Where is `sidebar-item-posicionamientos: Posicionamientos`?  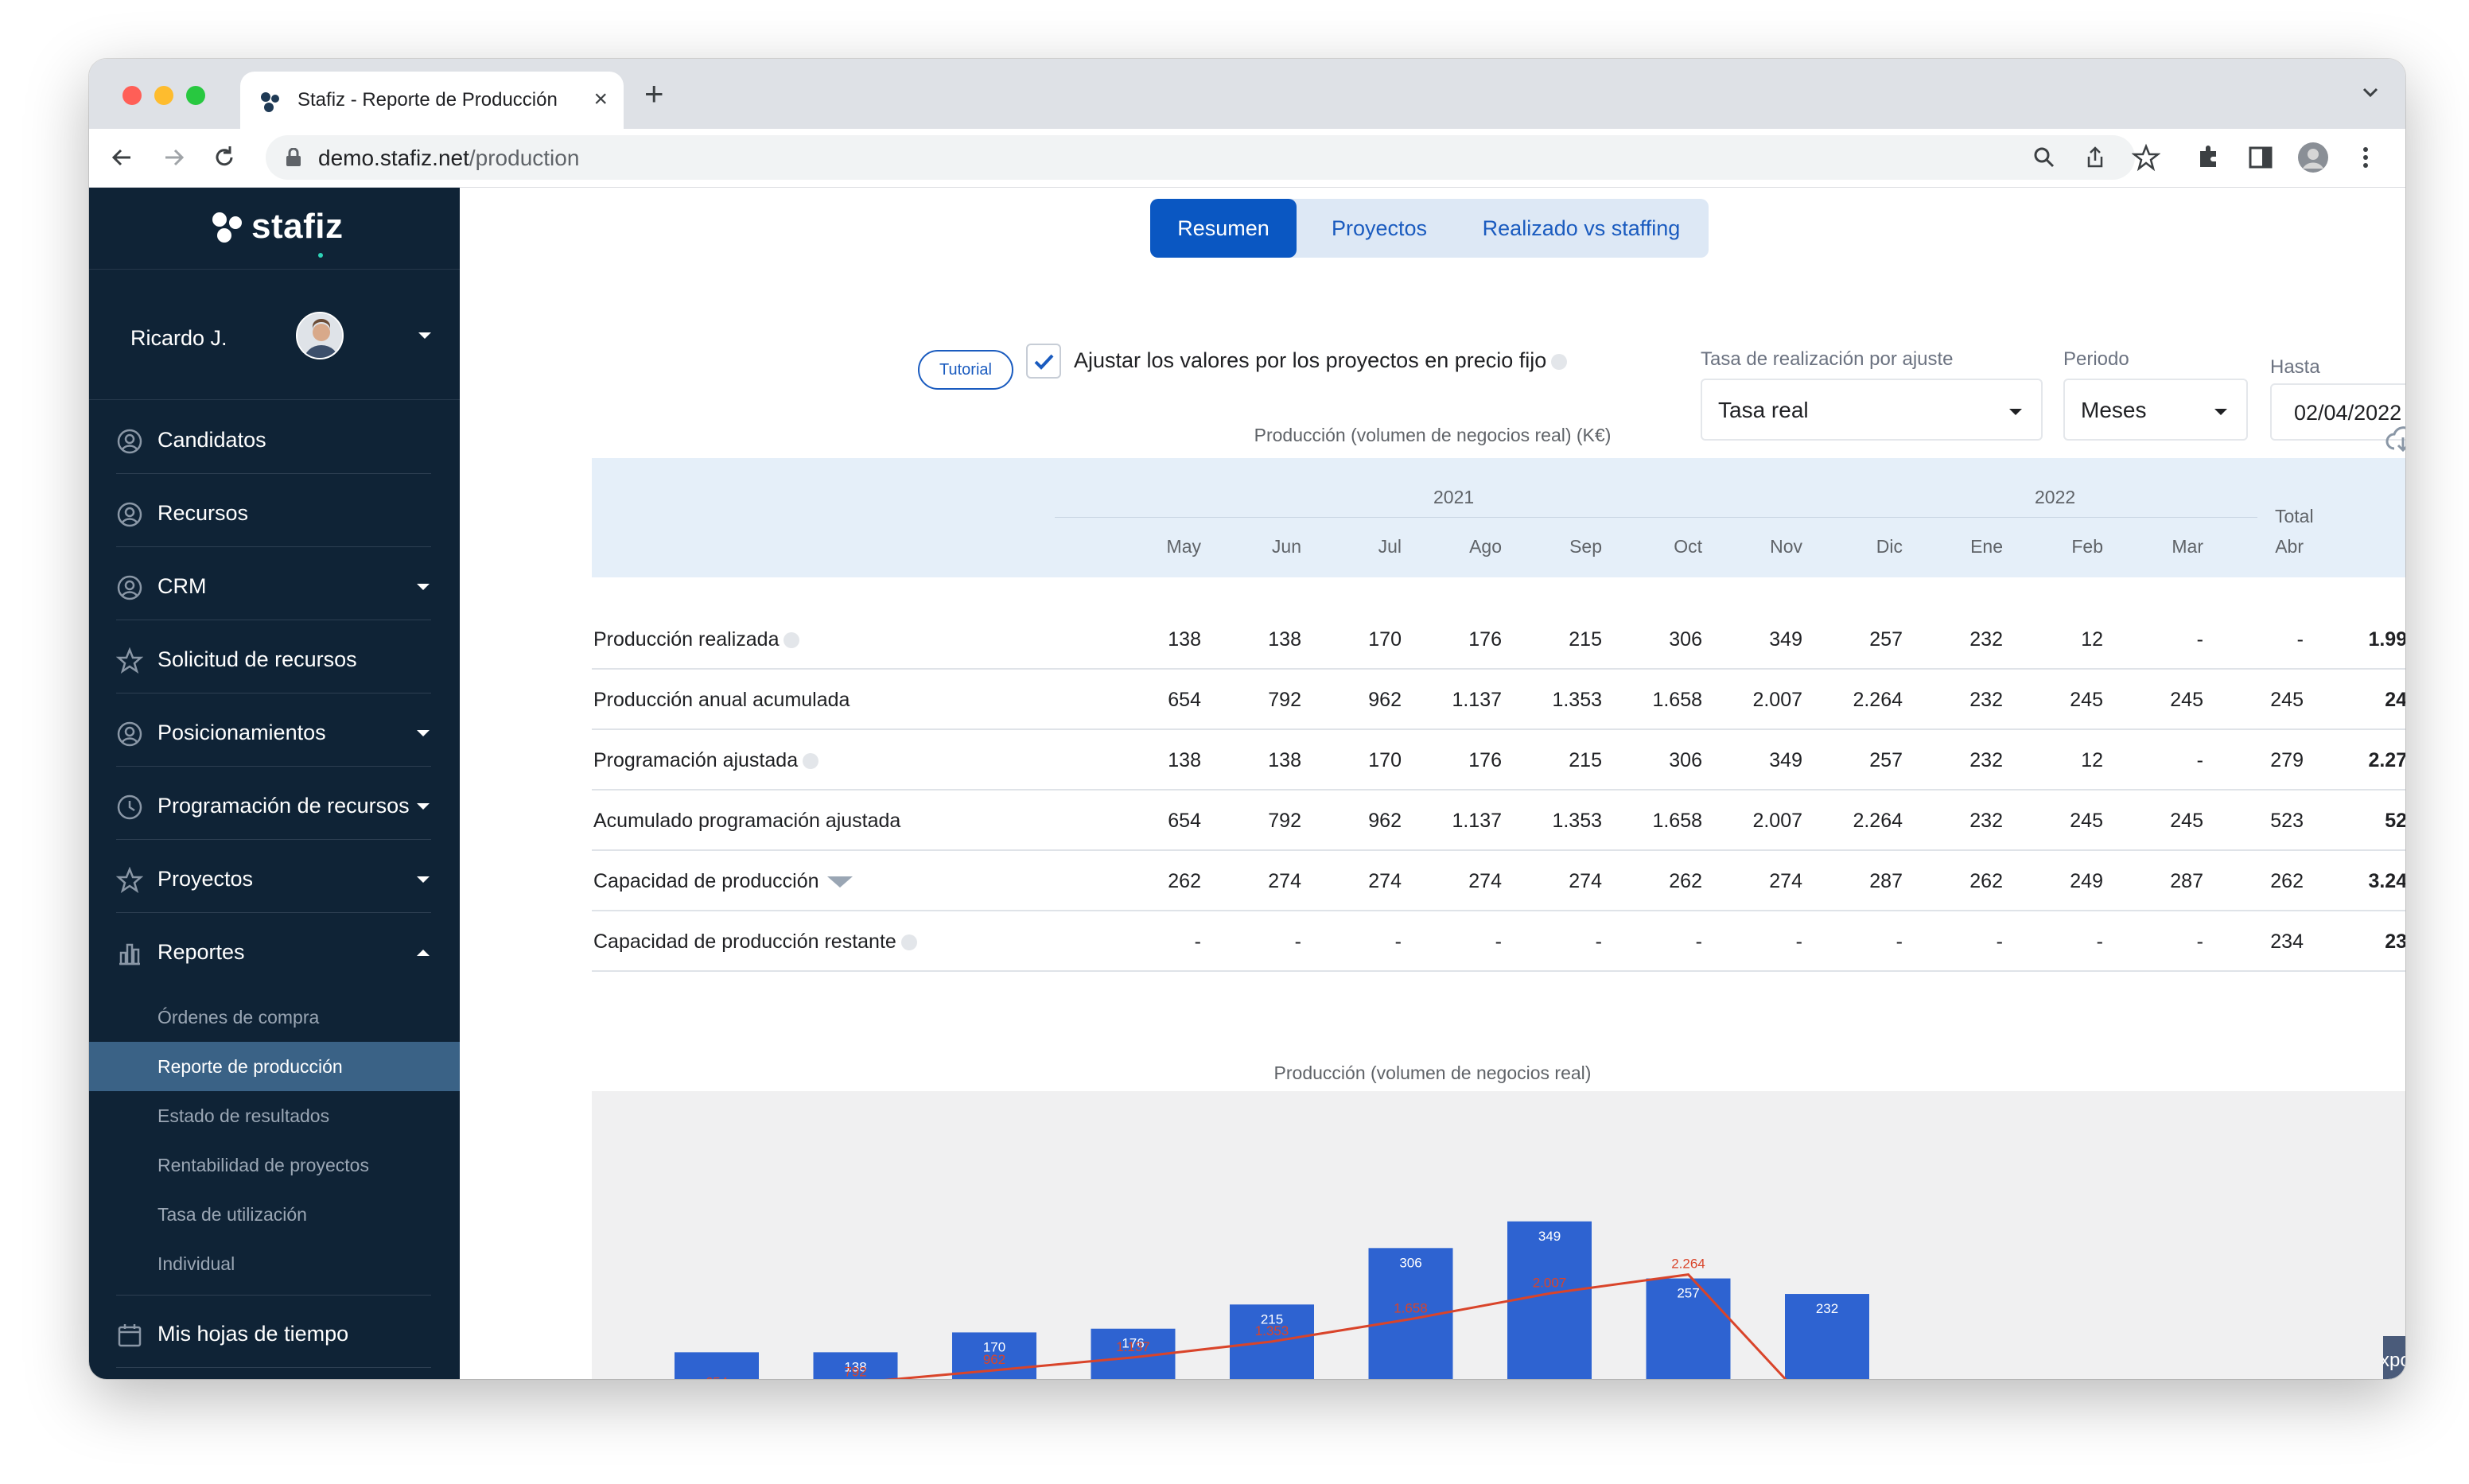
sidebar-item-posicionamientos: Posicionamientos is located at coordinates (273, 731).